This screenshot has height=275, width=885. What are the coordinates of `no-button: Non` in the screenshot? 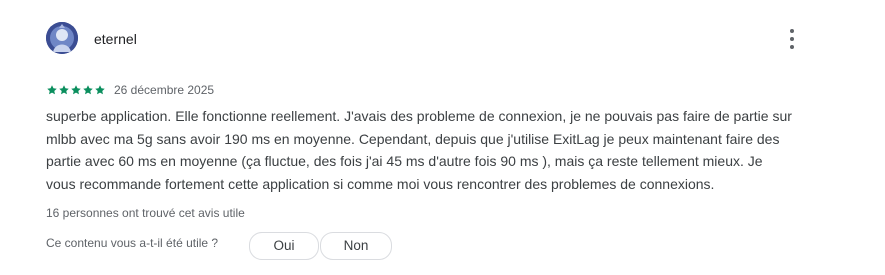 It's located at (356, 246).